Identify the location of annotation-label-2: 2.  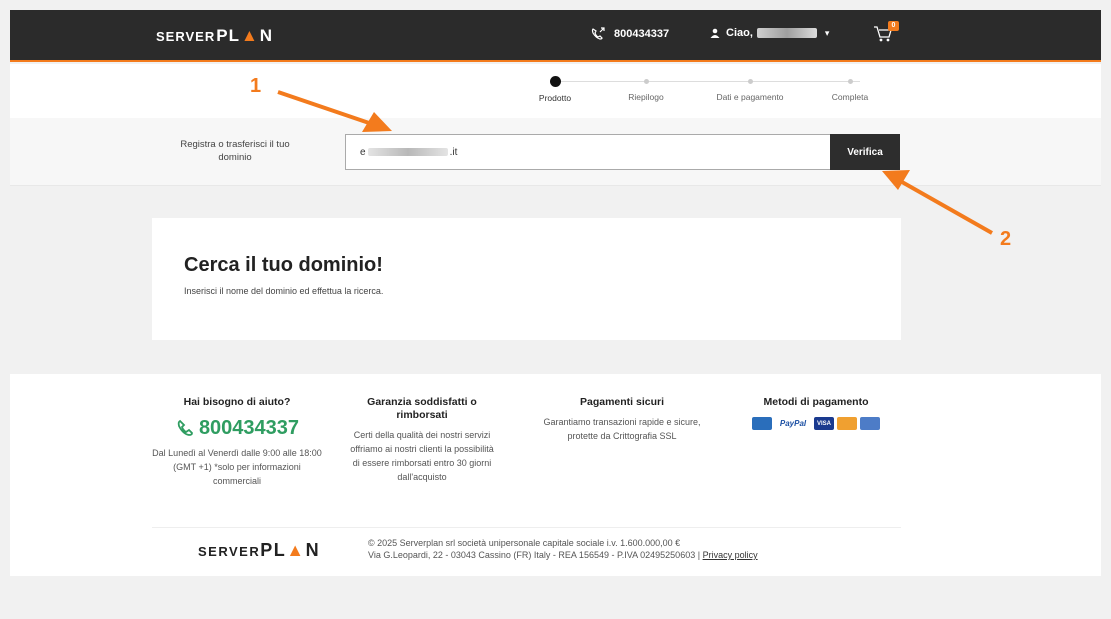
(1006, 239).